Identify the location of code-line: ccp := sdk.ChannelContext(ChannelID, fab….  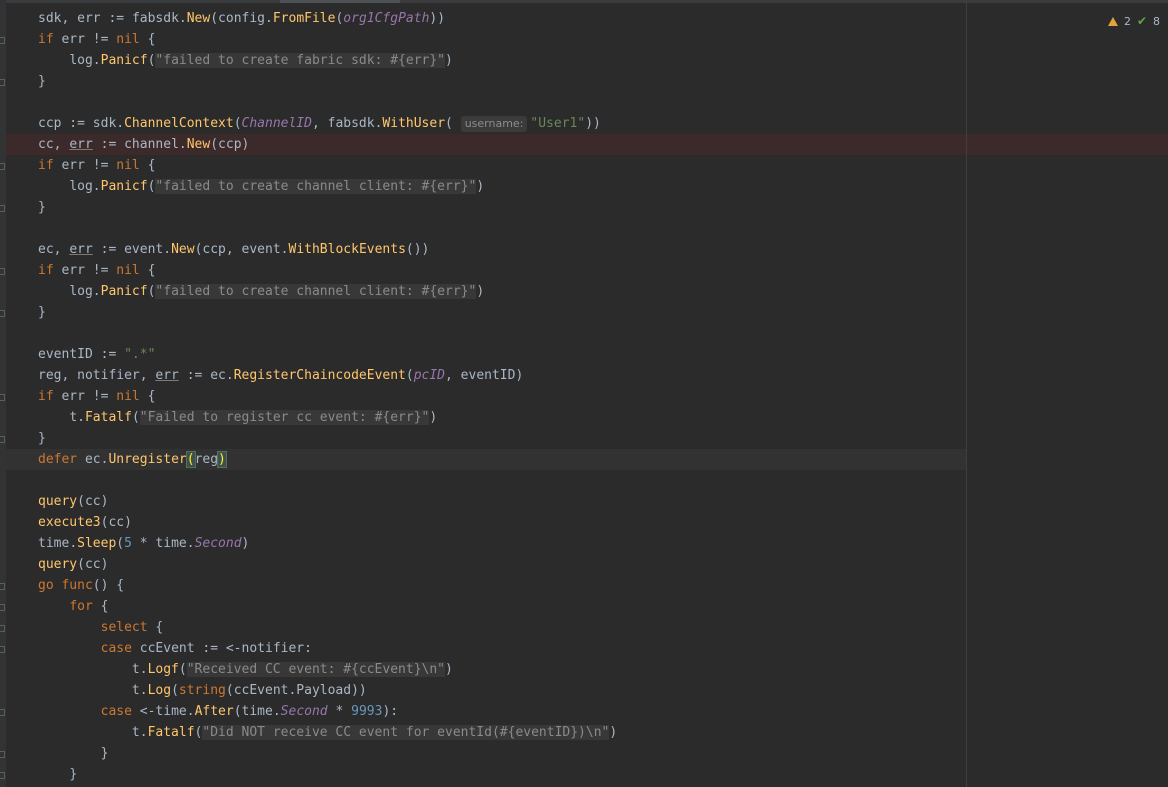
(319, 123).